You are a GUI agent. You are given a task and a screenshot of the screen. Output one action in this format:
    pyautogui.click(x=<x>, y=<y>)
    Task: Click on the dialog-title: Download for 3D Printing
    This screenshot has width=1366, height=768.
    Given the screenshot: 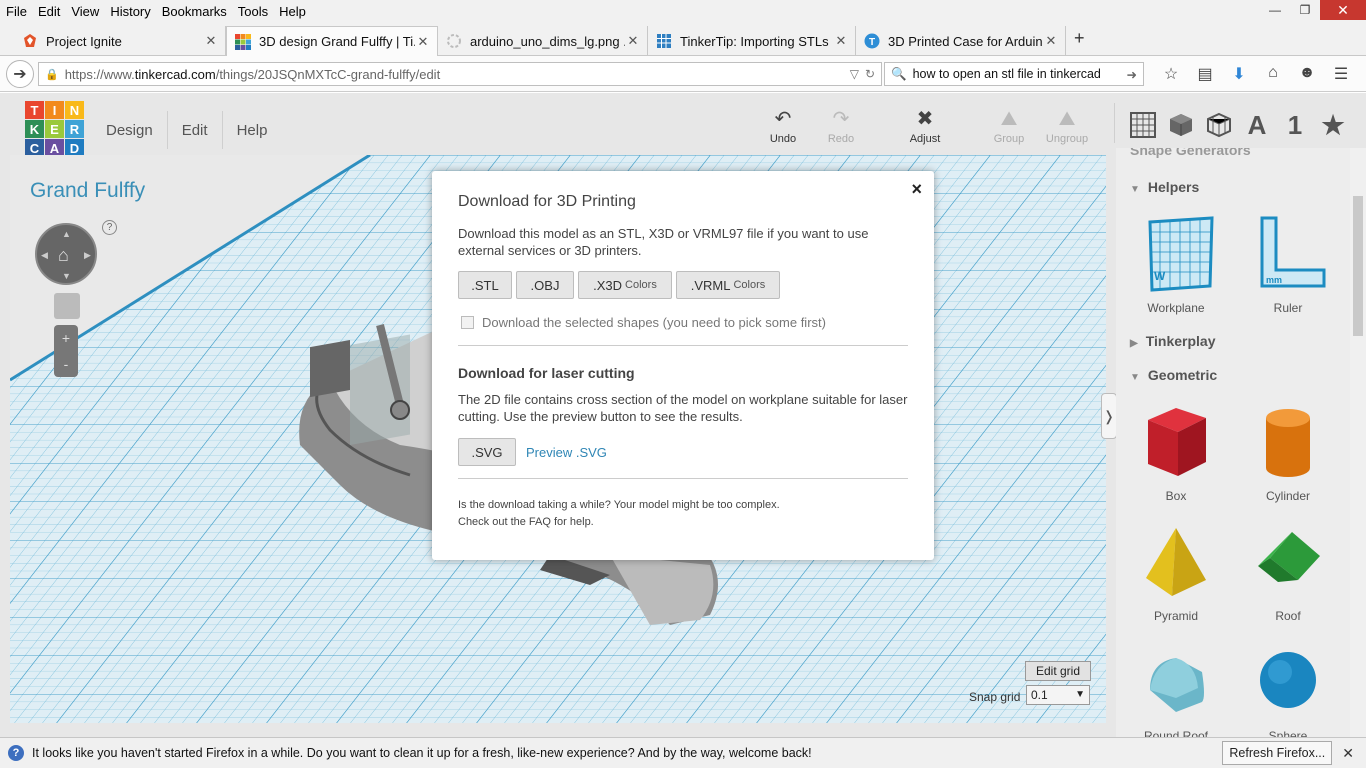 What is the action you would take?
    pyautogui.click(x=547, y=201)
    